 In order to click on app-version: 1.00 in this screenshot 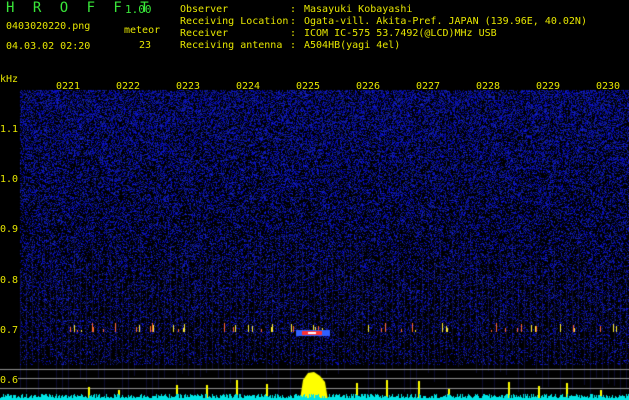, I will do `click(138, 9)`.